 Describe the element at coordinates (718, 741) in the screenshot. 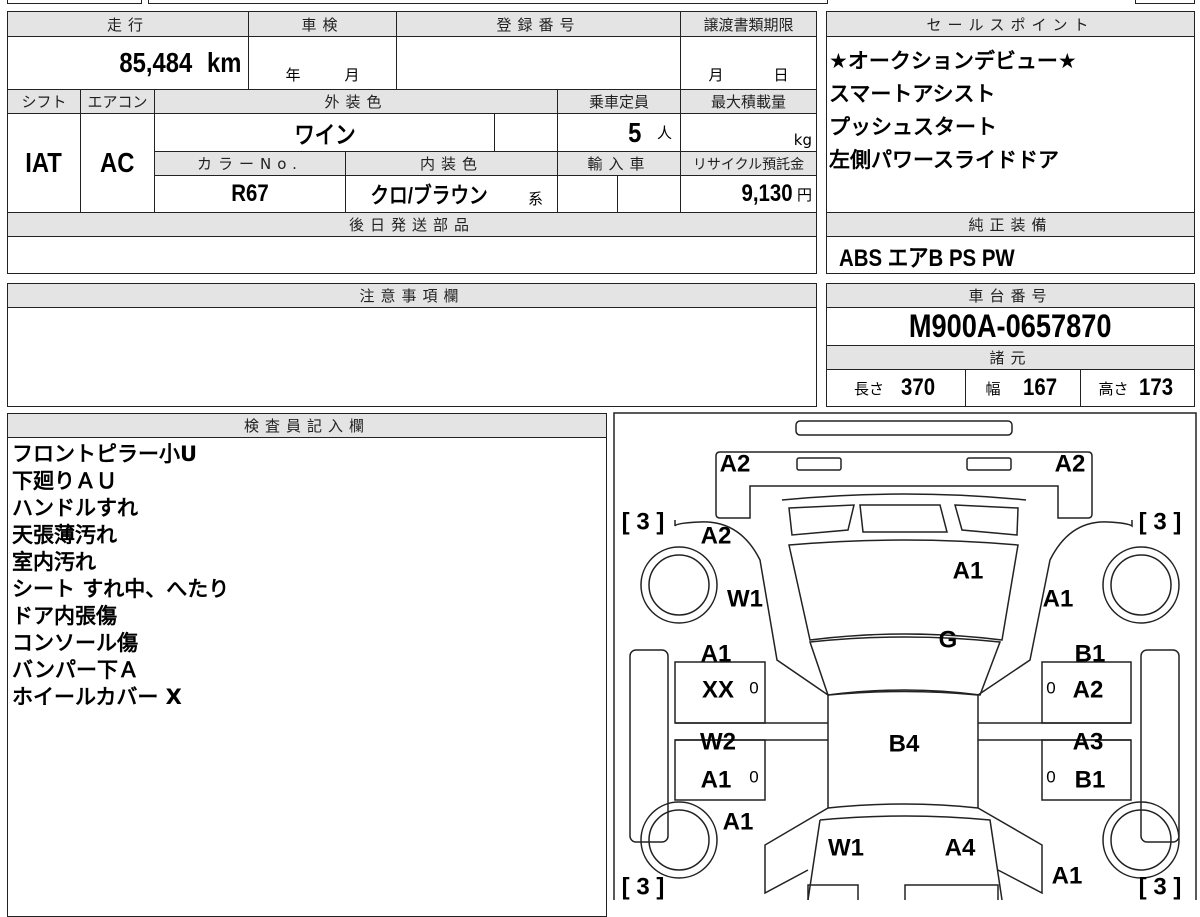

I see `damage-mark: W2` at that location.